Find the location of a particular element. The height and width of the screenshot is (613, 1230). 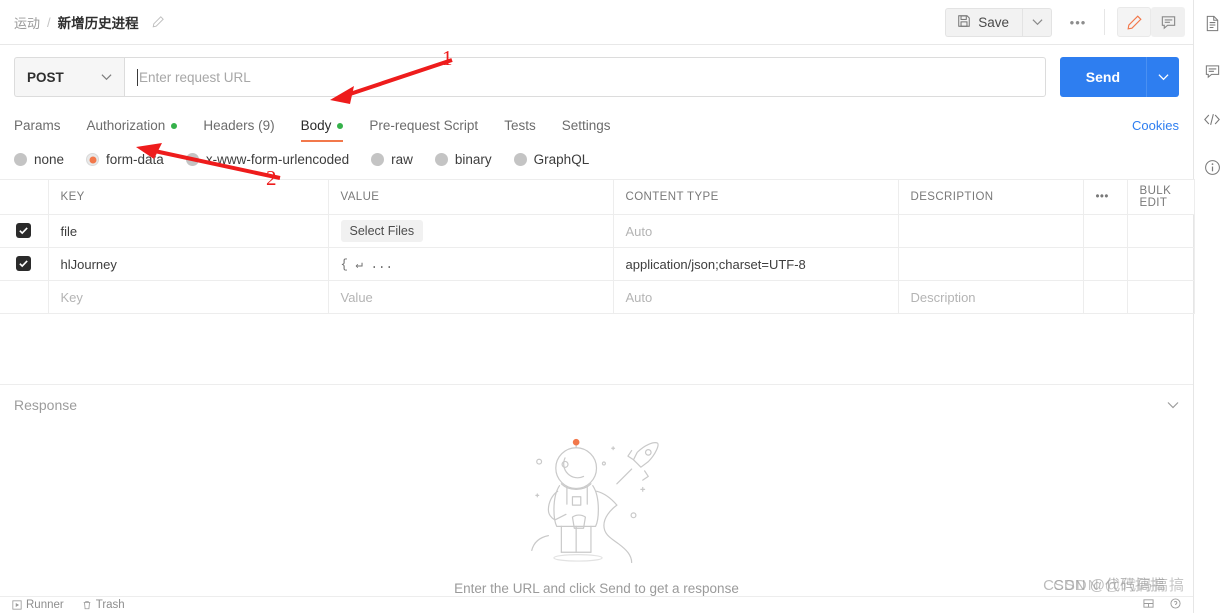

tab-body: Body is located at coordinates (322, 130).